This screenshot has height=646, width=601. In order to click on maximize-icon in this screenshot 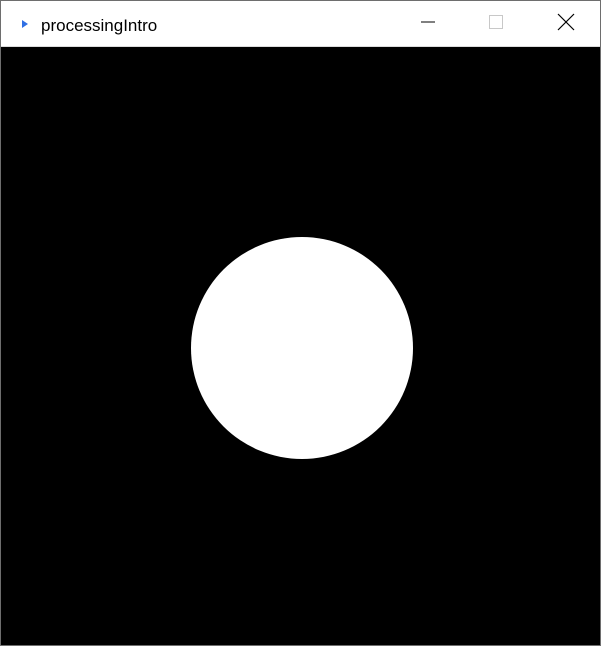, I will do `click(496, 24)`.